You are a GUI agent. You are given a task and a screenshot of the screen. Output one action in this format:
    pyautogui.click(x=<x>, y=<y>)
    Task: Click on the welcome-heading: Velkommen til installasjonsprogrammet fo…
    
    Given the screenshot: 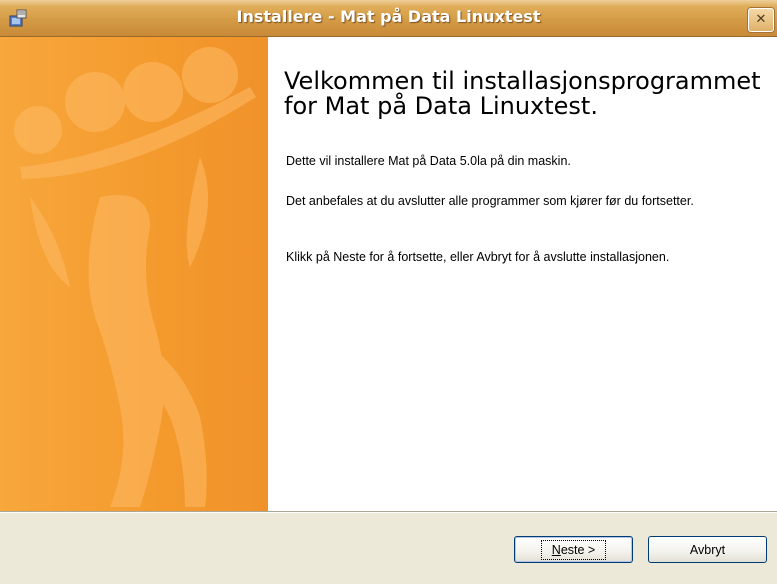 What is the action you would take?
    pyautogui.click(x=522, y=93)
    